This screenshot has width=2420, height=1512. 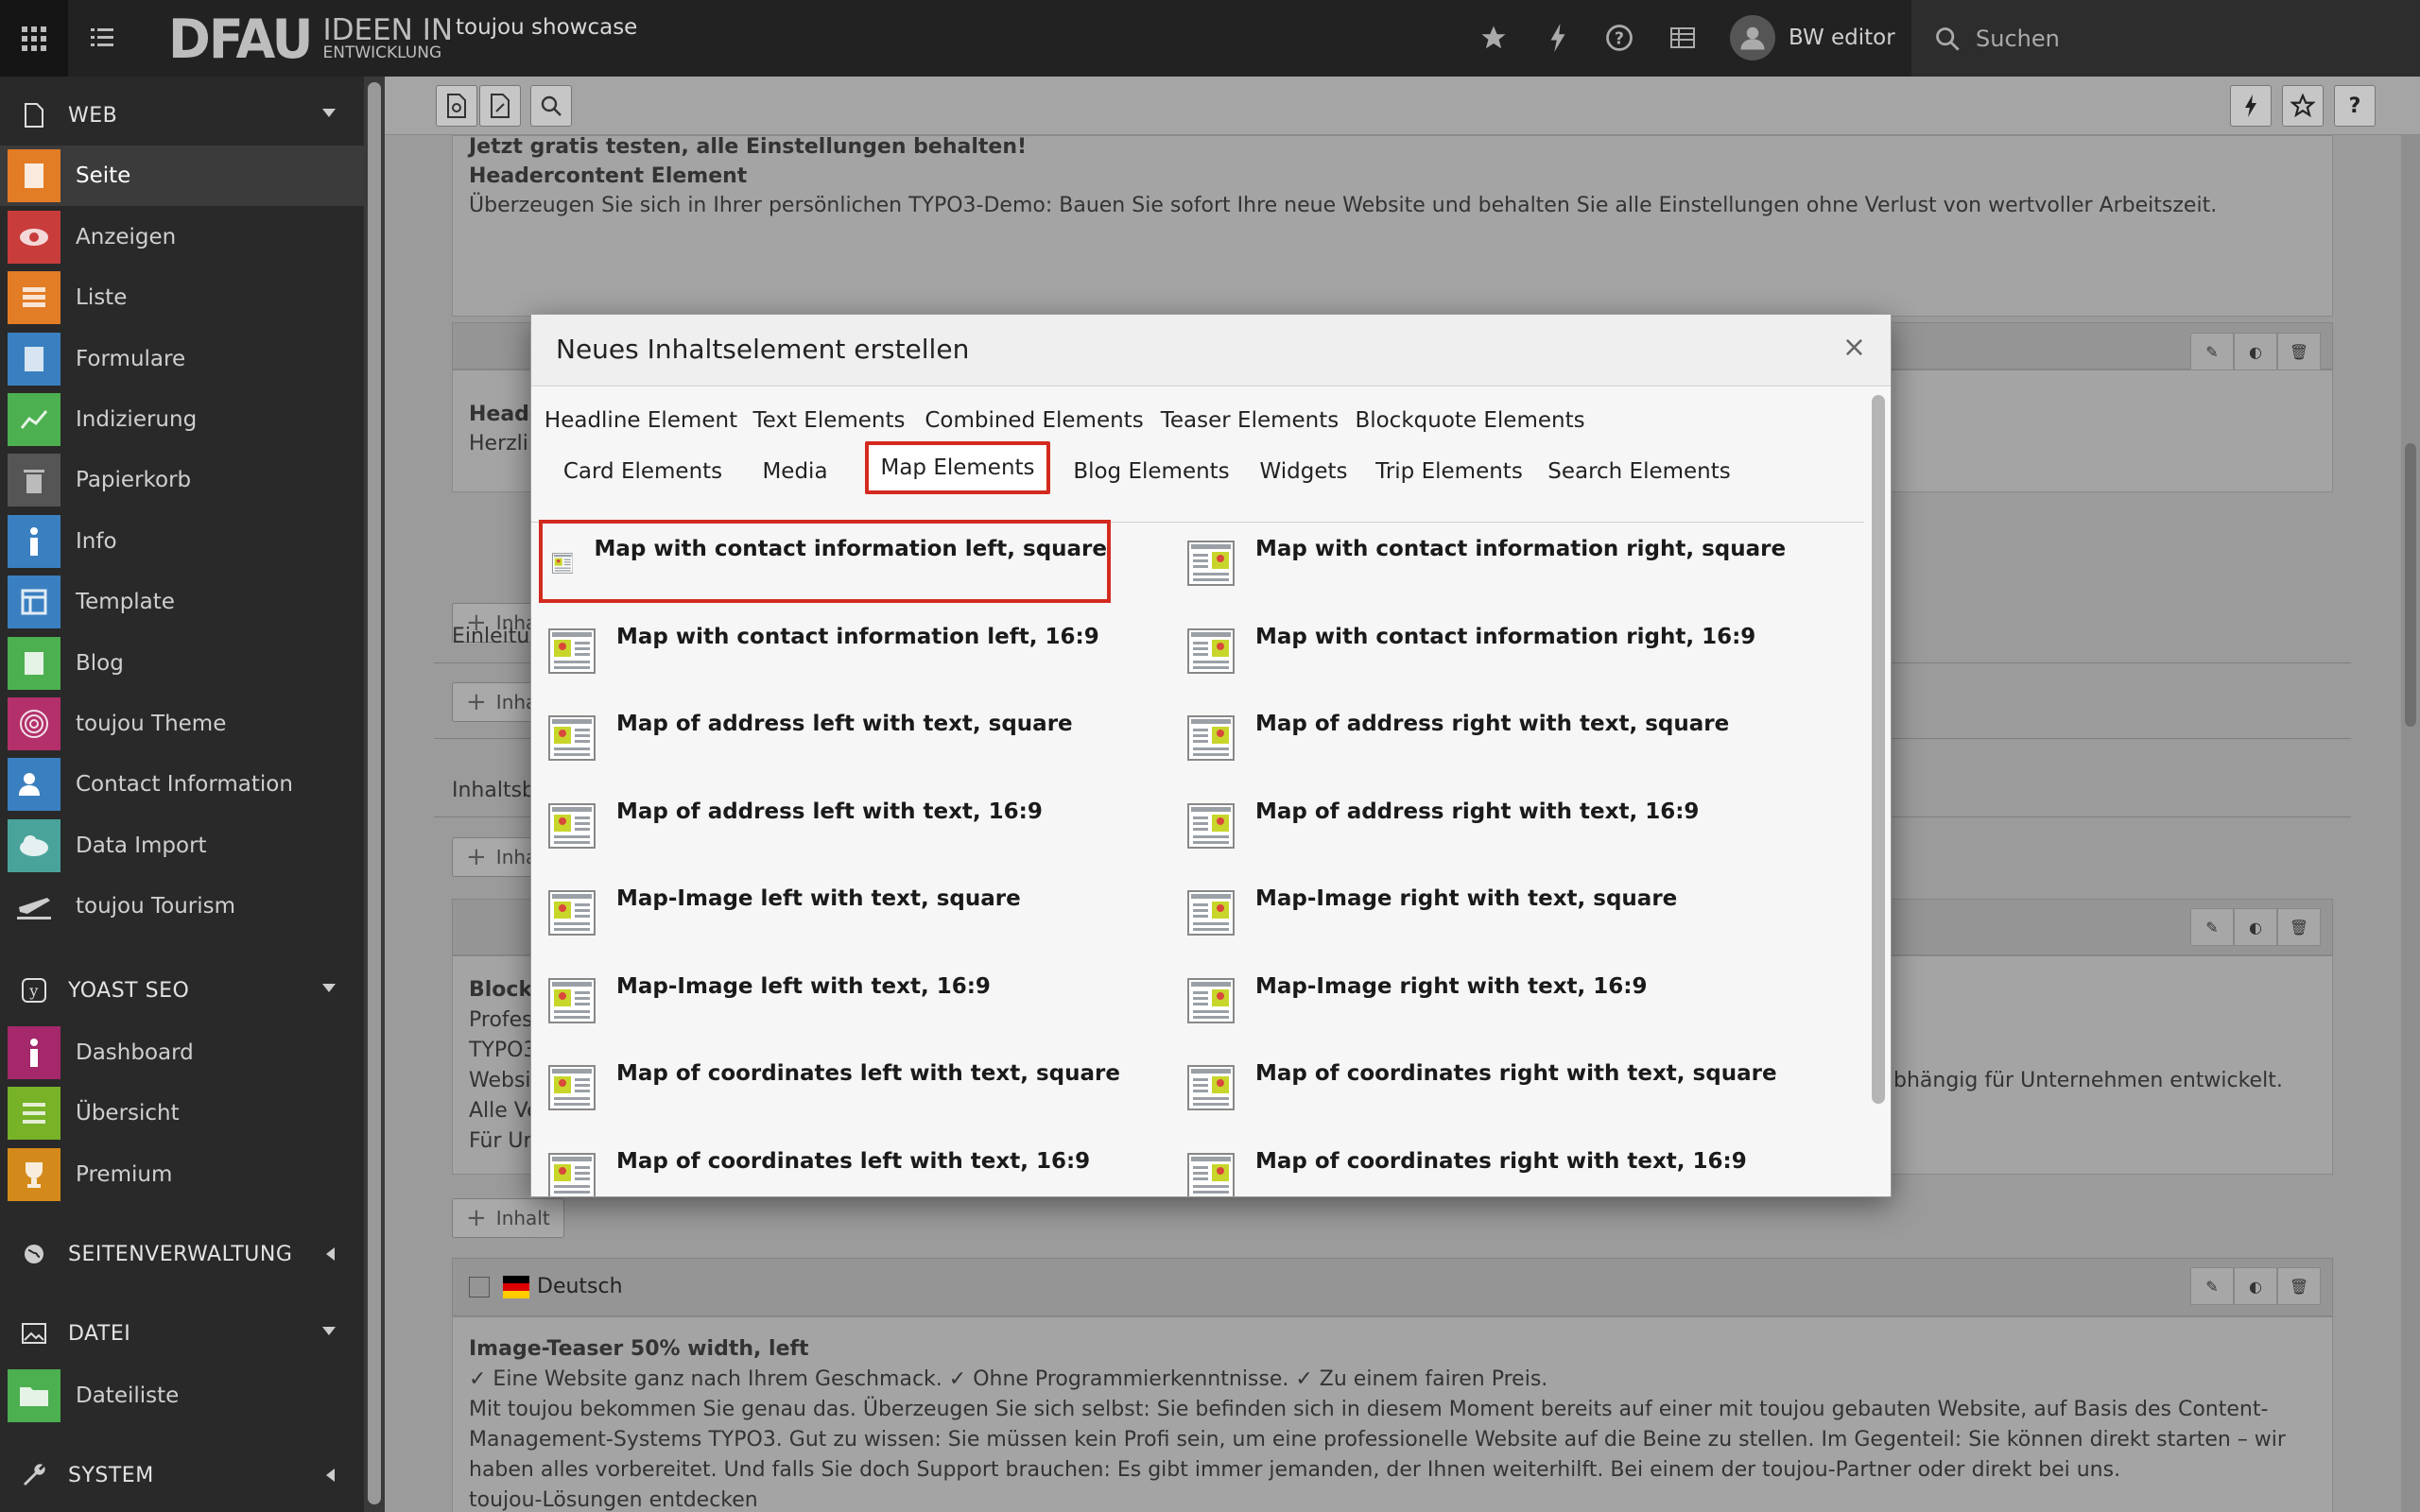 I want to click on module-info: Info, so click(x=182, y=541).